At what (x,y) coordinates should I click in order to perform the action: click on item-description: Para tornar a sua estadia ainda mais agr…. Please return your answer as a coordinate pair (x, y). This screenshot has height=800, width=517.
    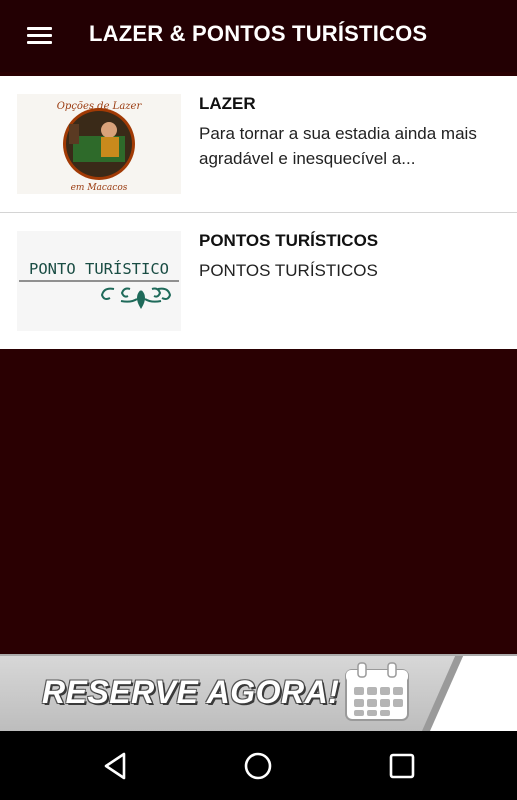
    Looking at the image, I should click on (338, 146).